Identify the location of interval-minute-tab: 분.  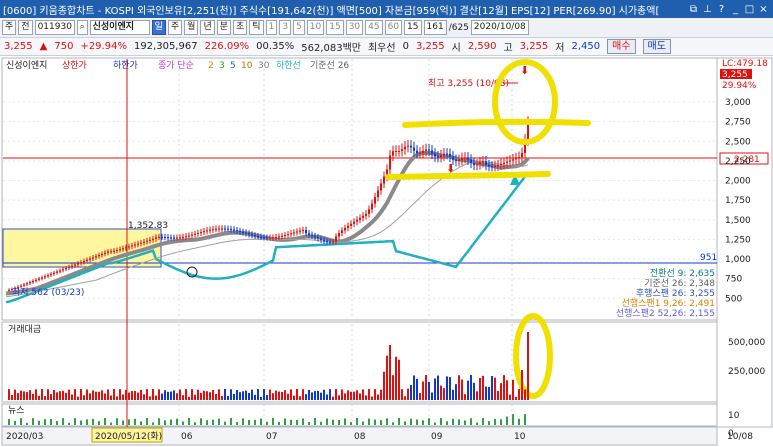
(224, 27).